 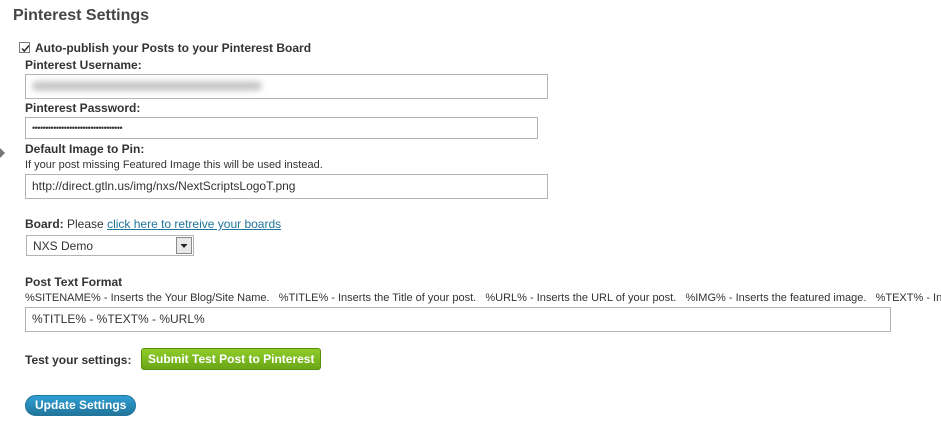 What do you see at coordinates (110, 245) in the screenshot?
I see `board-select: NXS Demo` at bounding box center [110, 245].